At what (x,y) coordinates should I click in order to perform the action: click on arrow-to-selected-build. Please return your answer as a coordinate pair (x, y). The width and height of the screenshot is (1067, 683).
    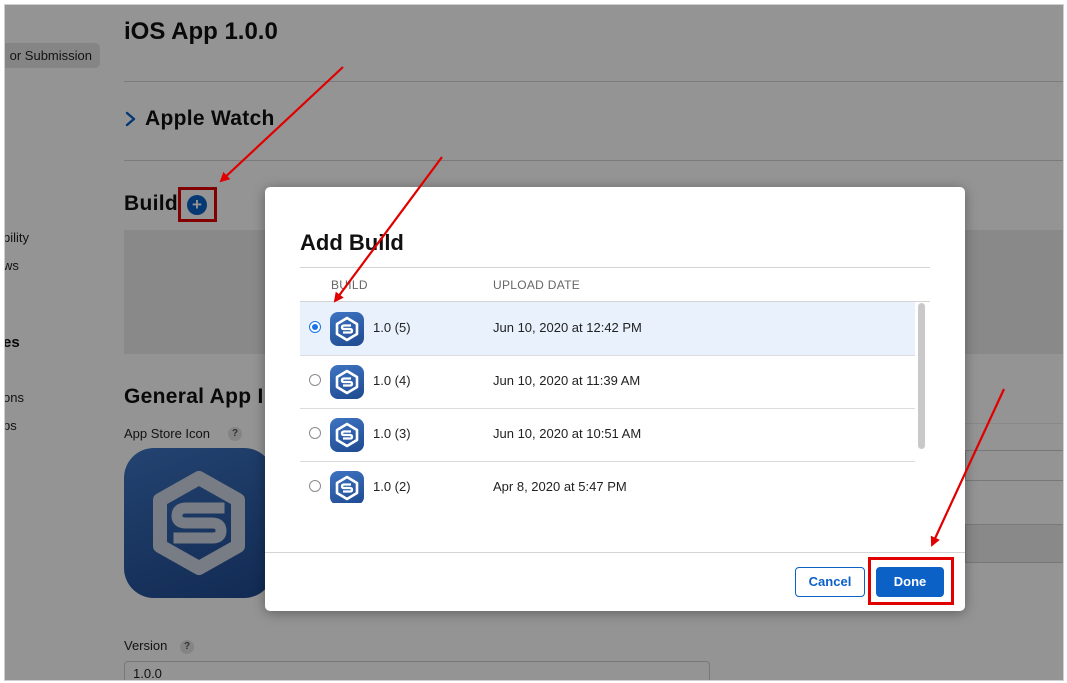
    Looking at the image, I should click on (388, 229).